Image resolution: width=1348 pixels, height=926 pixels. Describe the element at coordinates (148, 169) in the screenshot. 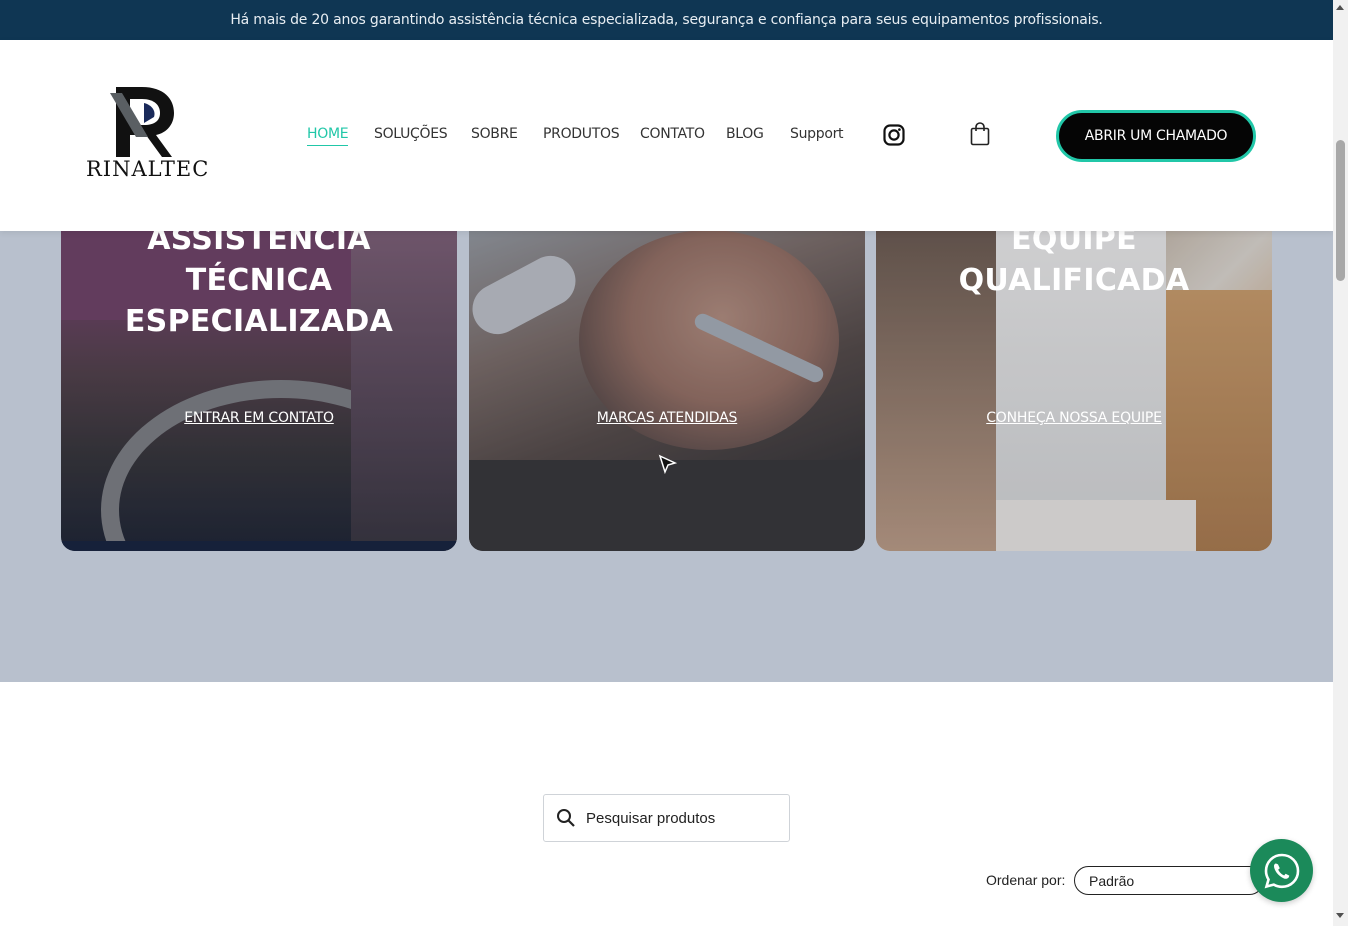

I see `logo-text: RINALTEC` at that location.